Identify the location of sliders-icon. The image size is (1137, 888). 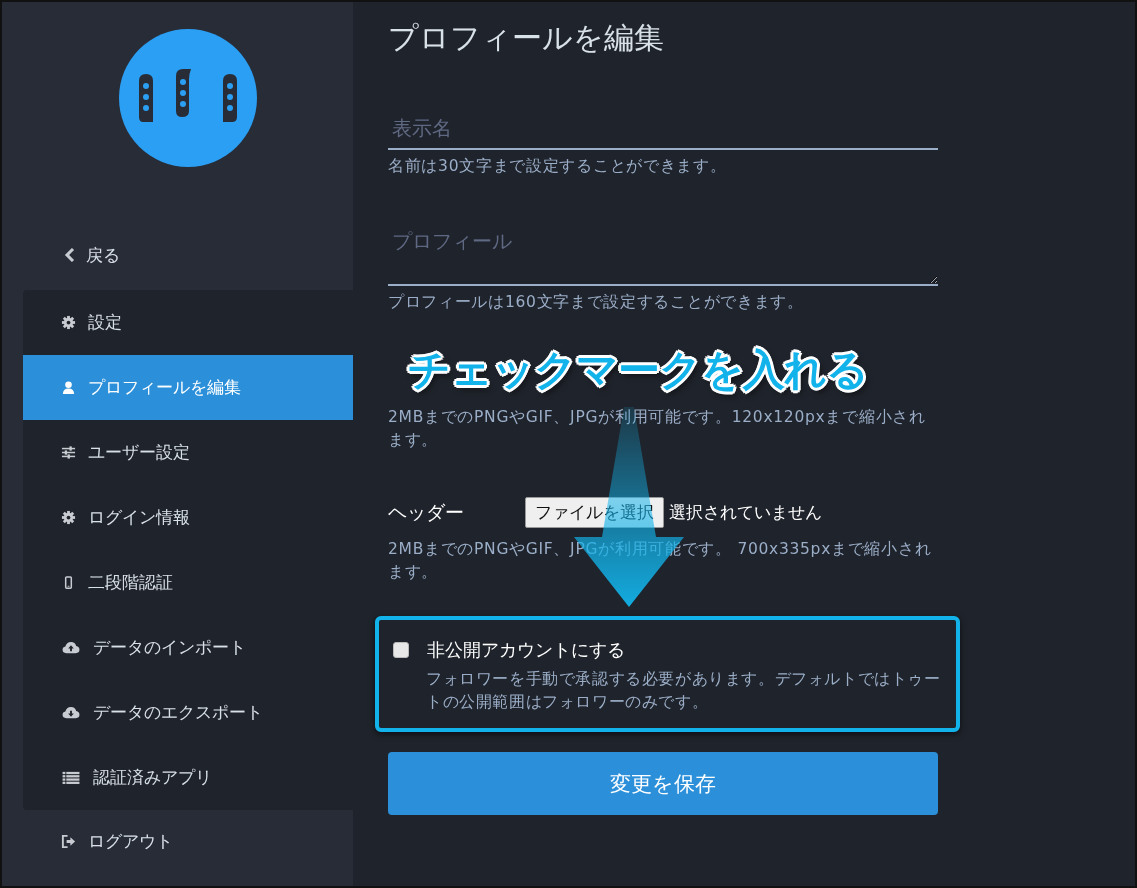
(68, 452).